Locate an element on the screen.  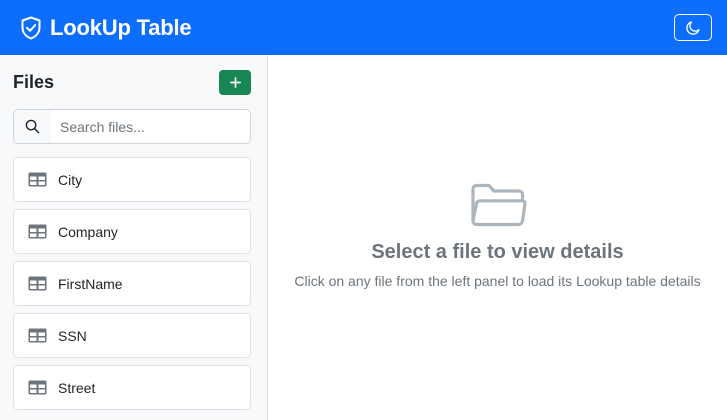
search-addon is located at coordinates (32, 126).